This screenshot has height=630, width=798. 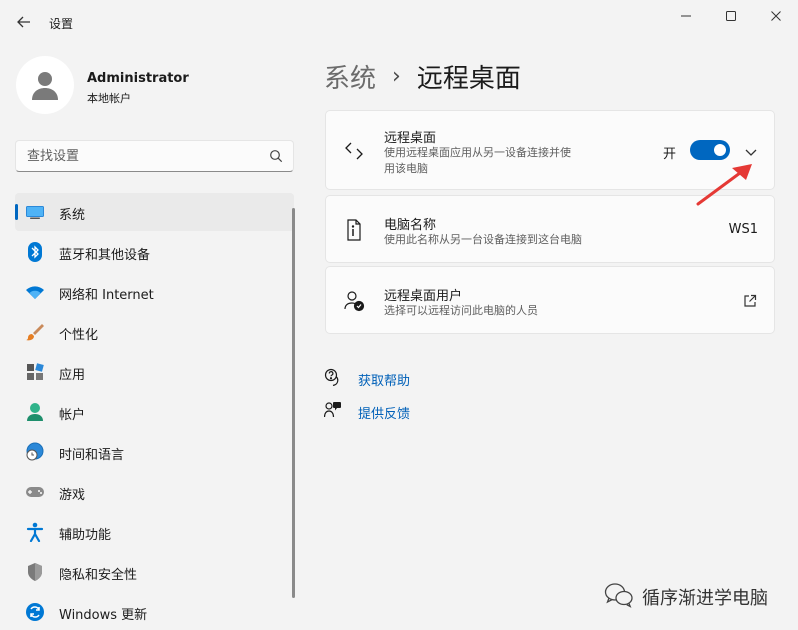 I want to click on remote-users-title: 远程桌面用户, so click(x=423, y=296).